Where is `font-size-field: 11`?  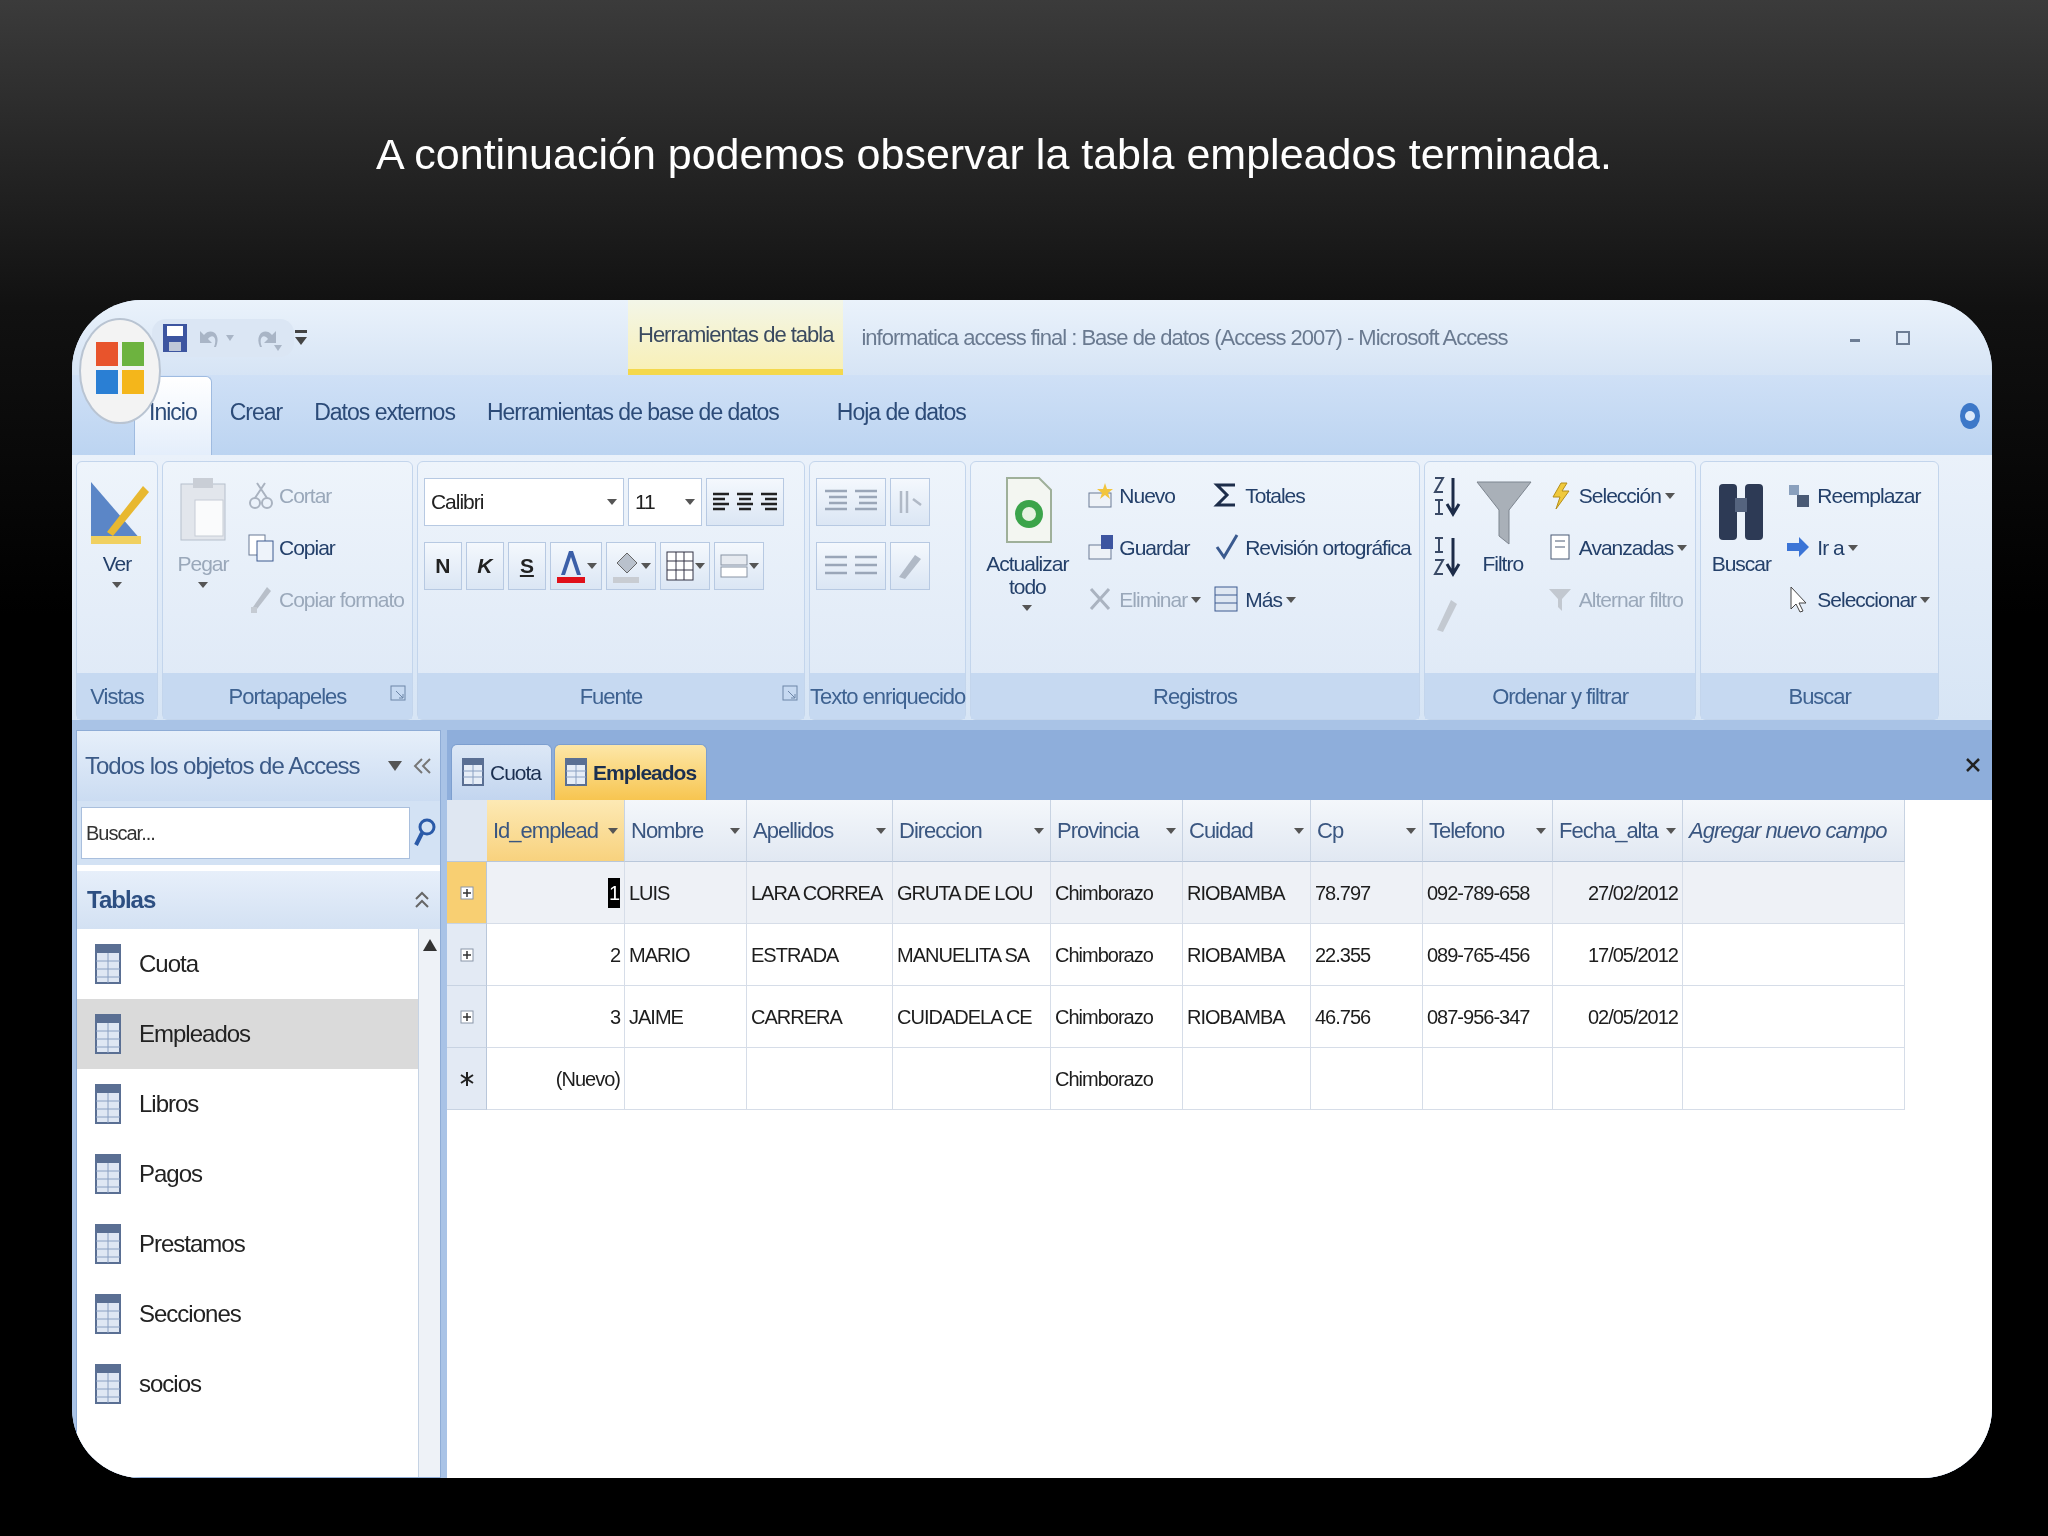 font-size-field: 11 is located at coordinates (664, 502).